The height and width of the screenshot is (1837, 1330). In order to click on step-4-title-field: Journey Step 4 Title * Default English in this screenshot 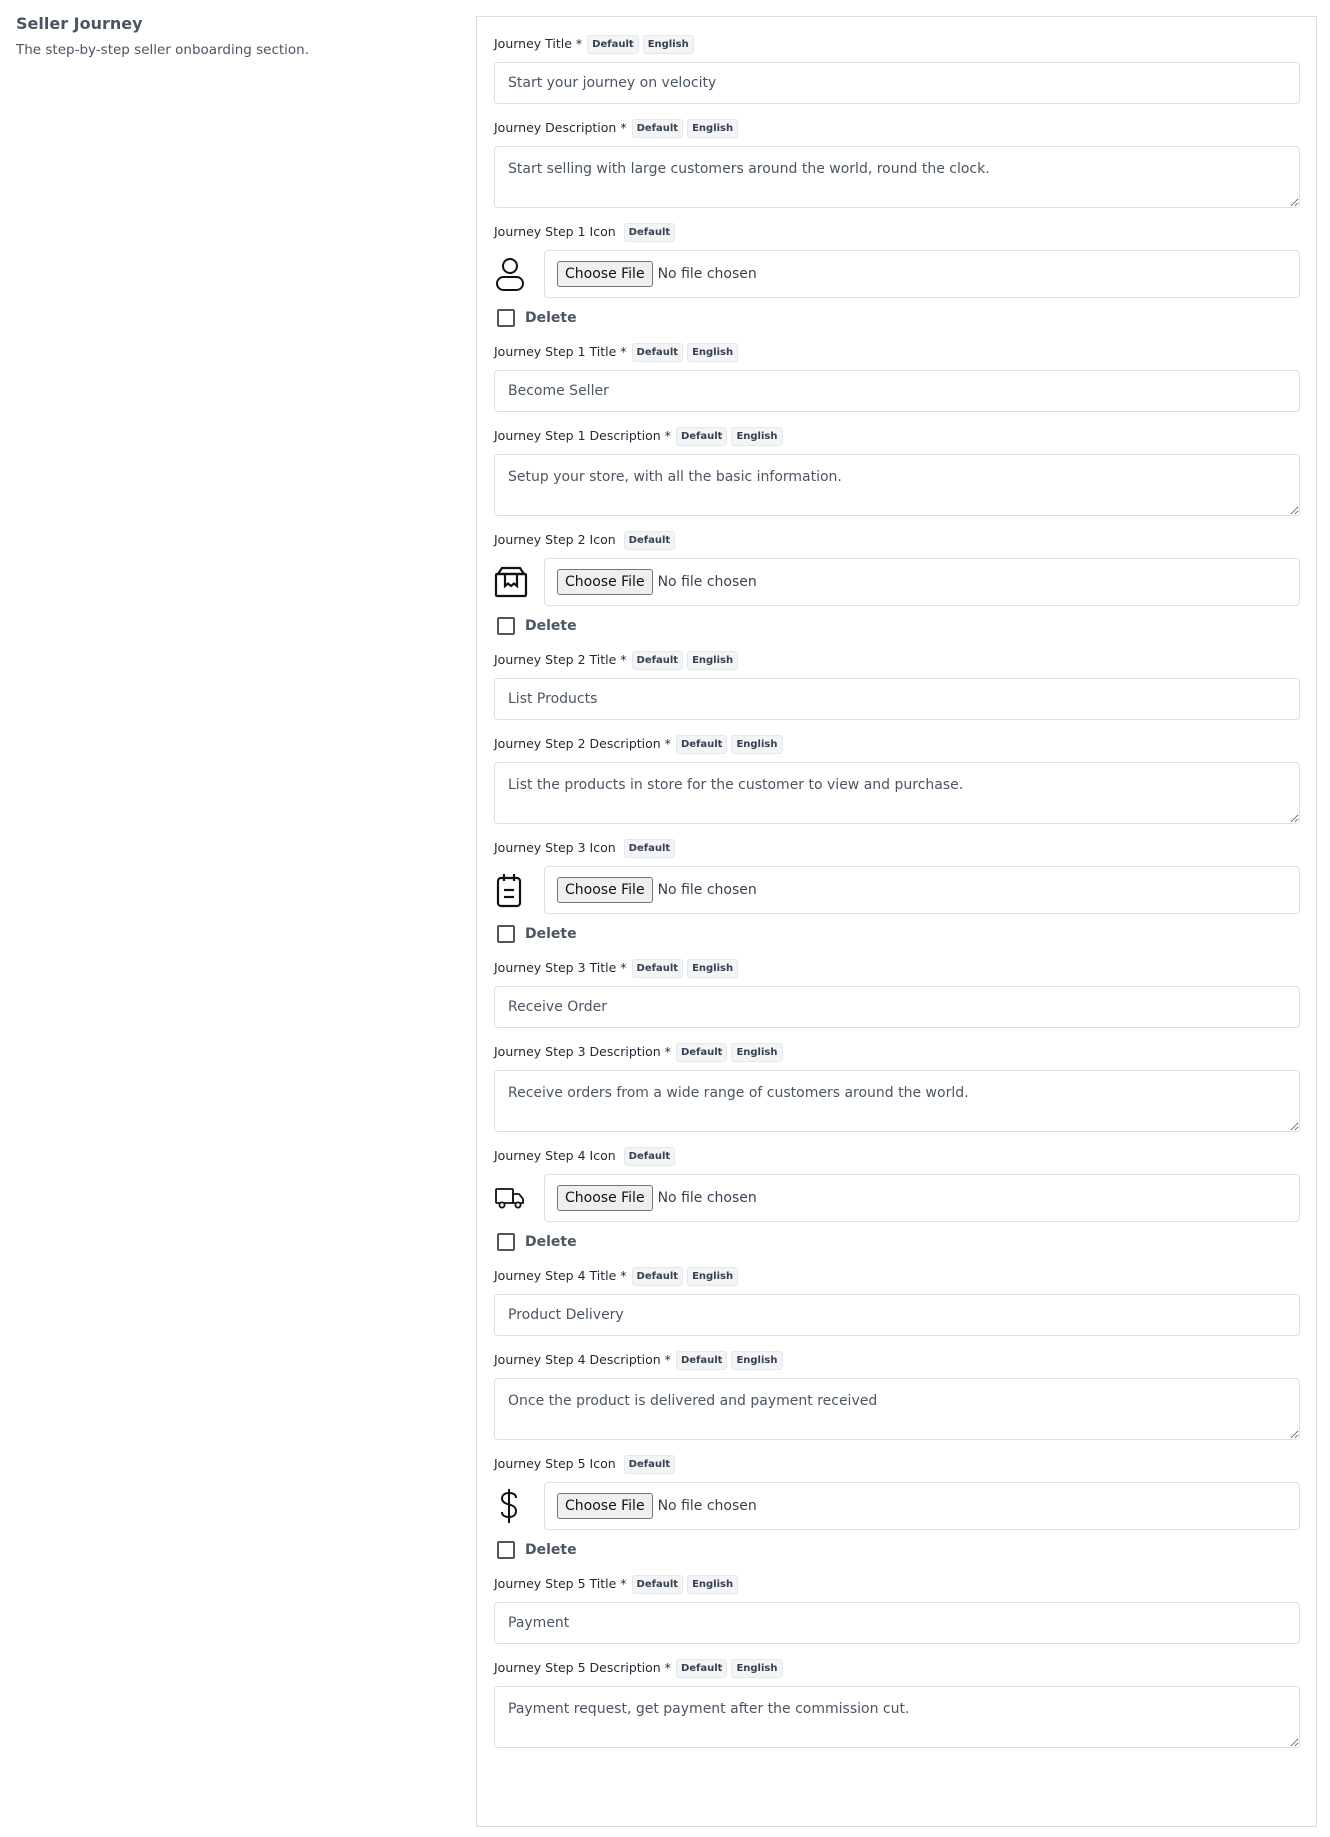, I will do `click(897, 1301)`.